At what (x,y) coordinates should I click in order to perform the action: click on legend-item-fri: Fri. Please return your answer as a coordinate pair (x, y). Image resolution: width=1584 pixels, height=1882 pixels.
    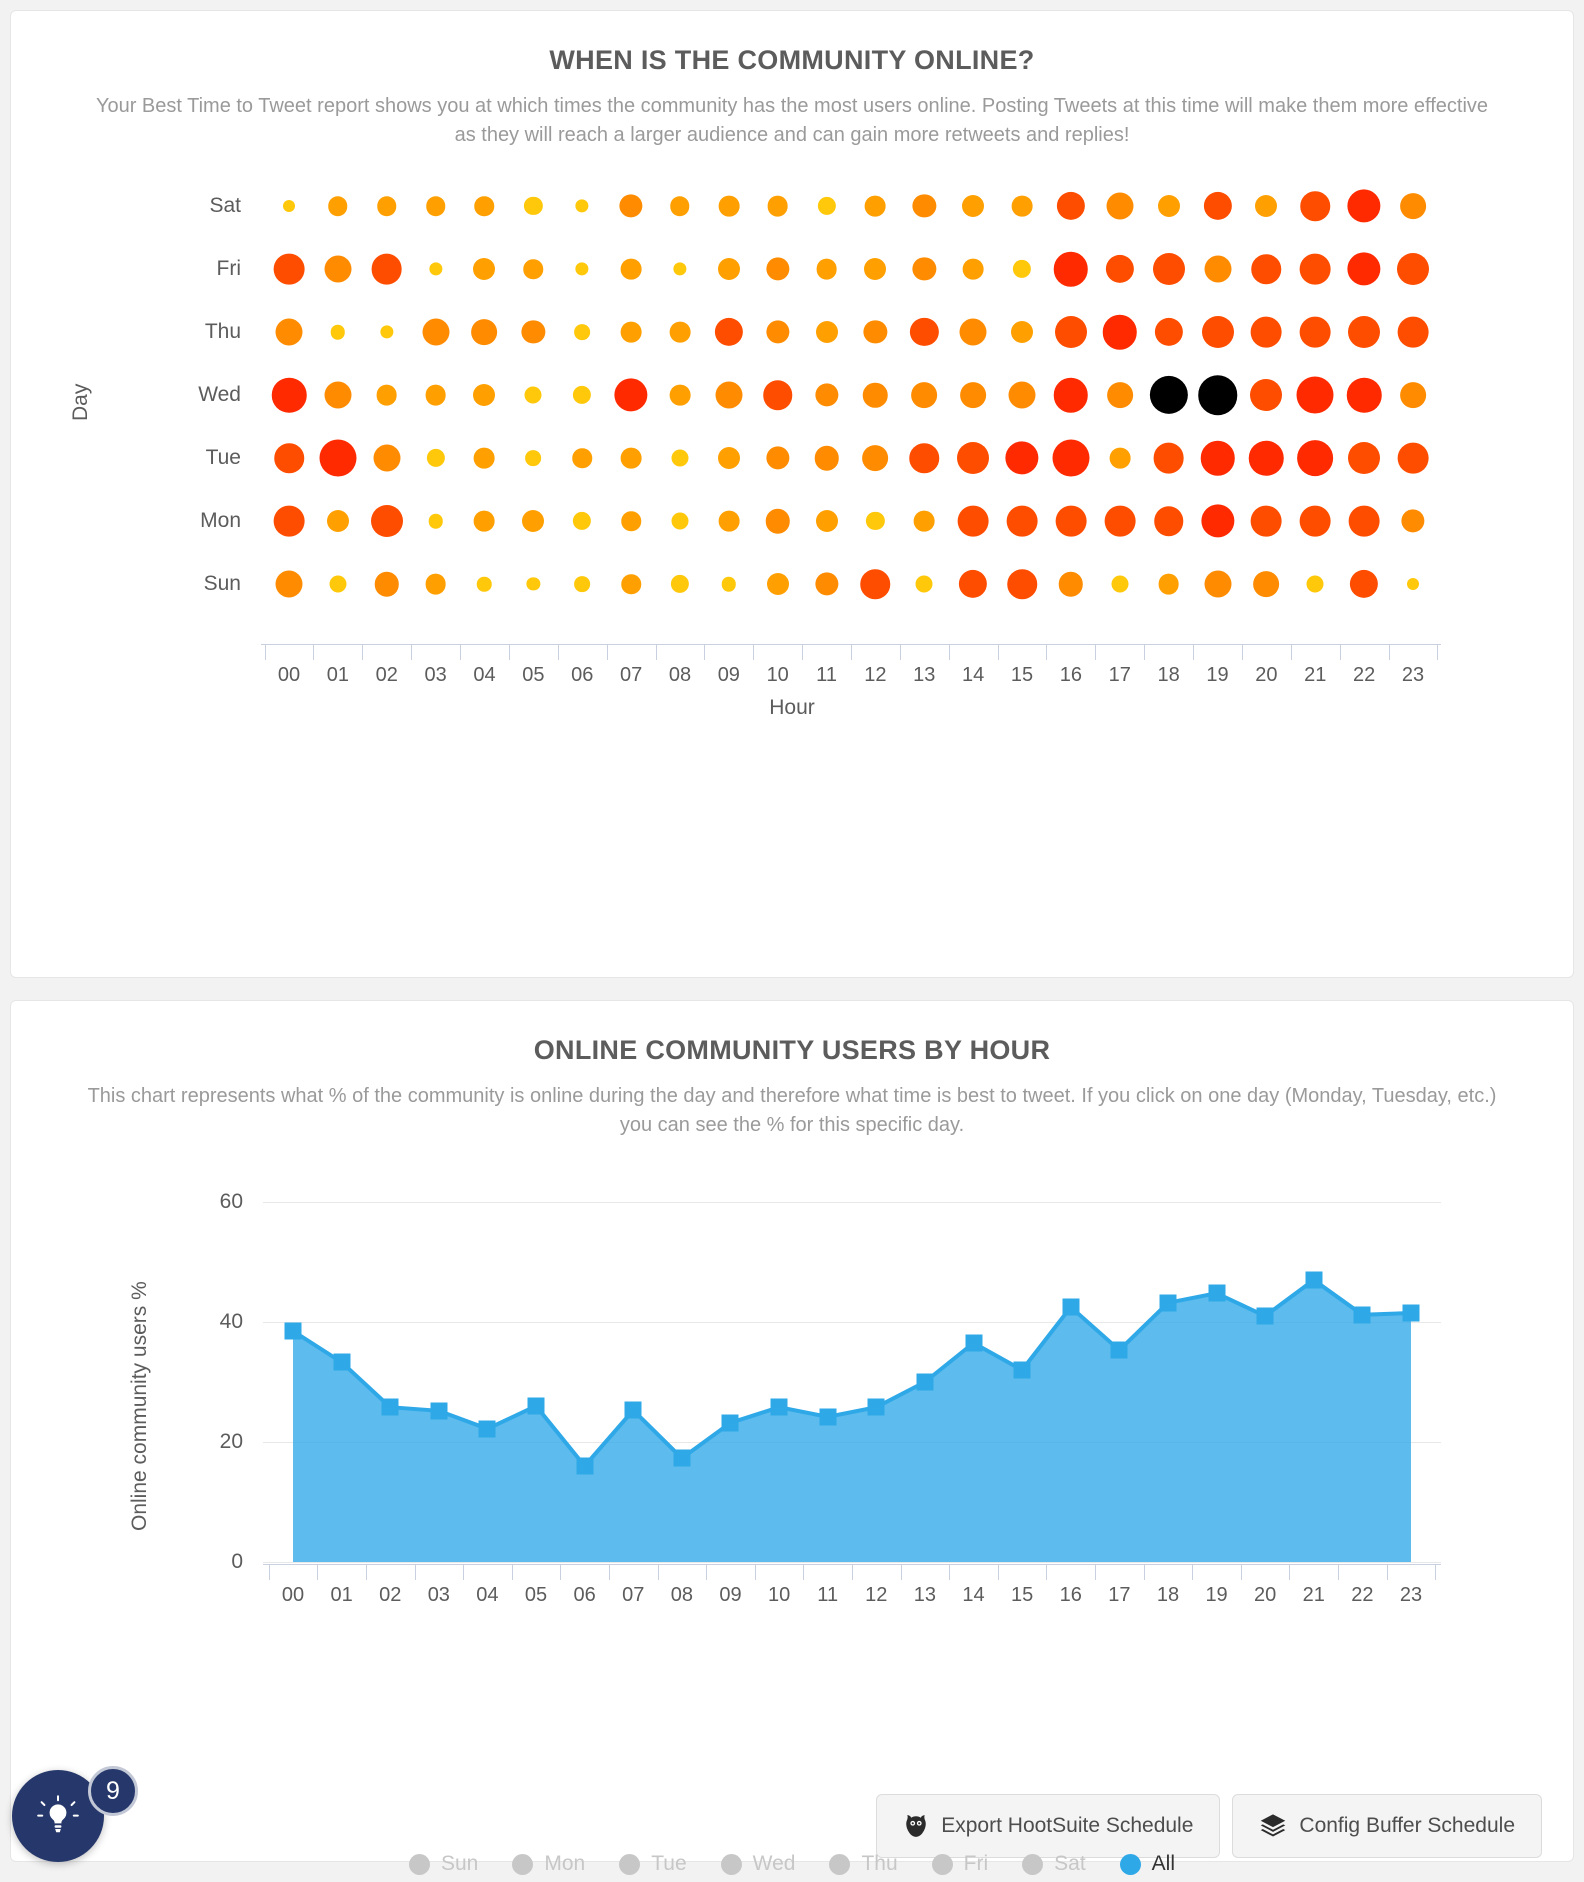
    Looking at the image, I should click on (959, 1864).